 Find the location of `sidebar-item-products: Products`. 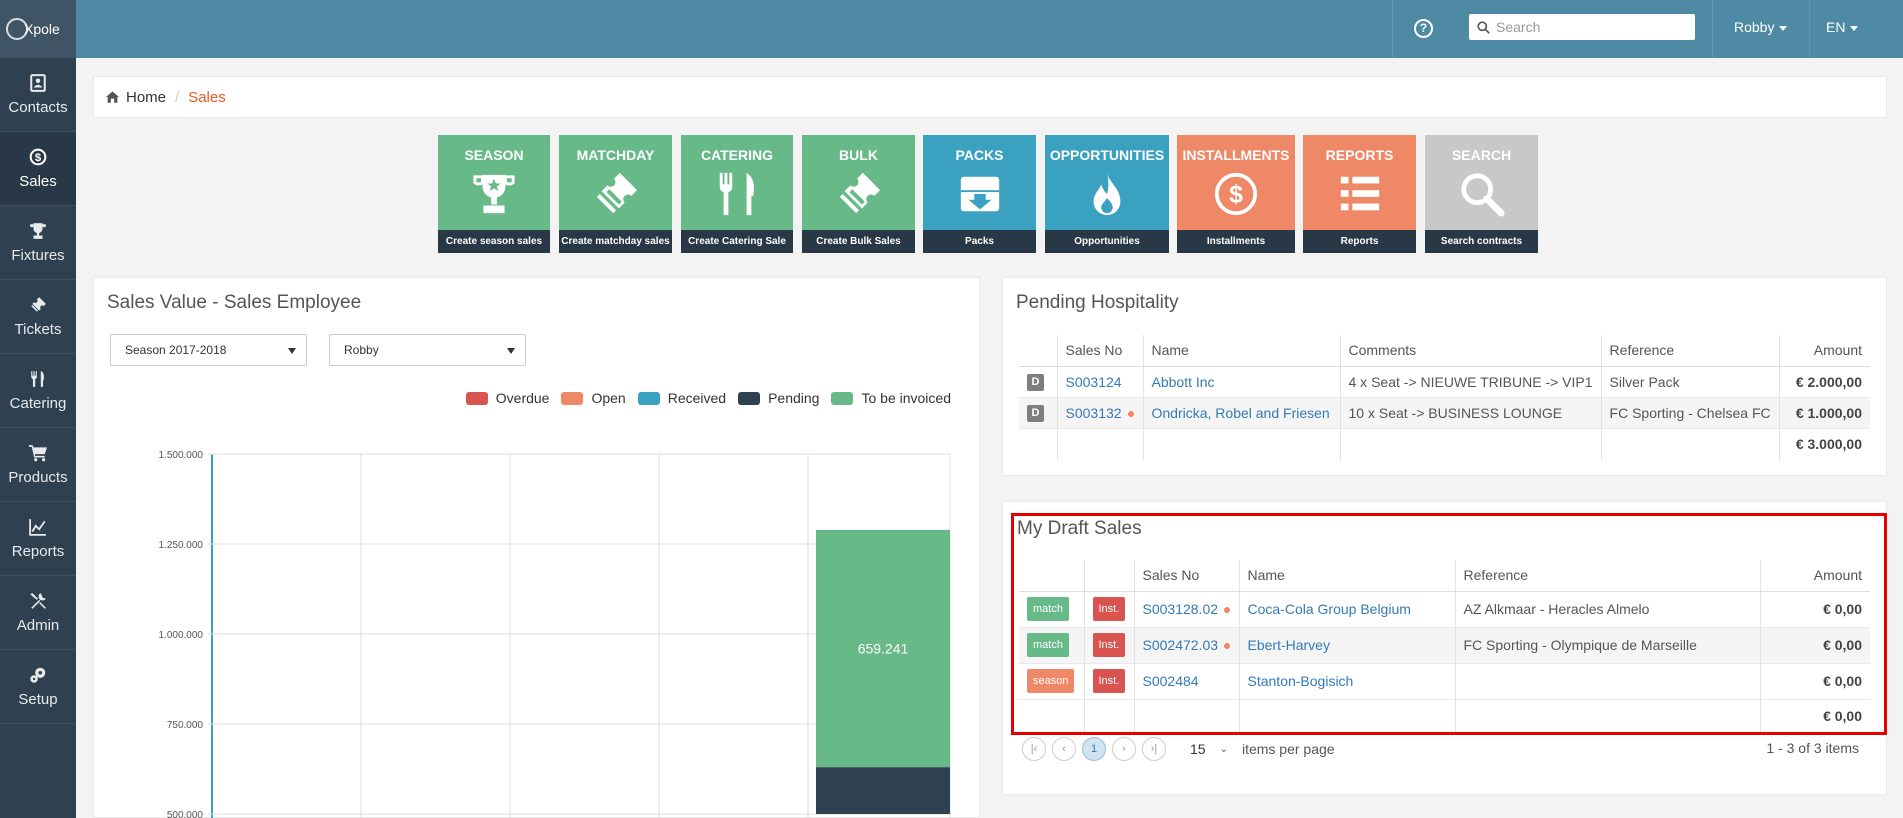

sidebar-item-products: Products is located at coordinates (38, 465).